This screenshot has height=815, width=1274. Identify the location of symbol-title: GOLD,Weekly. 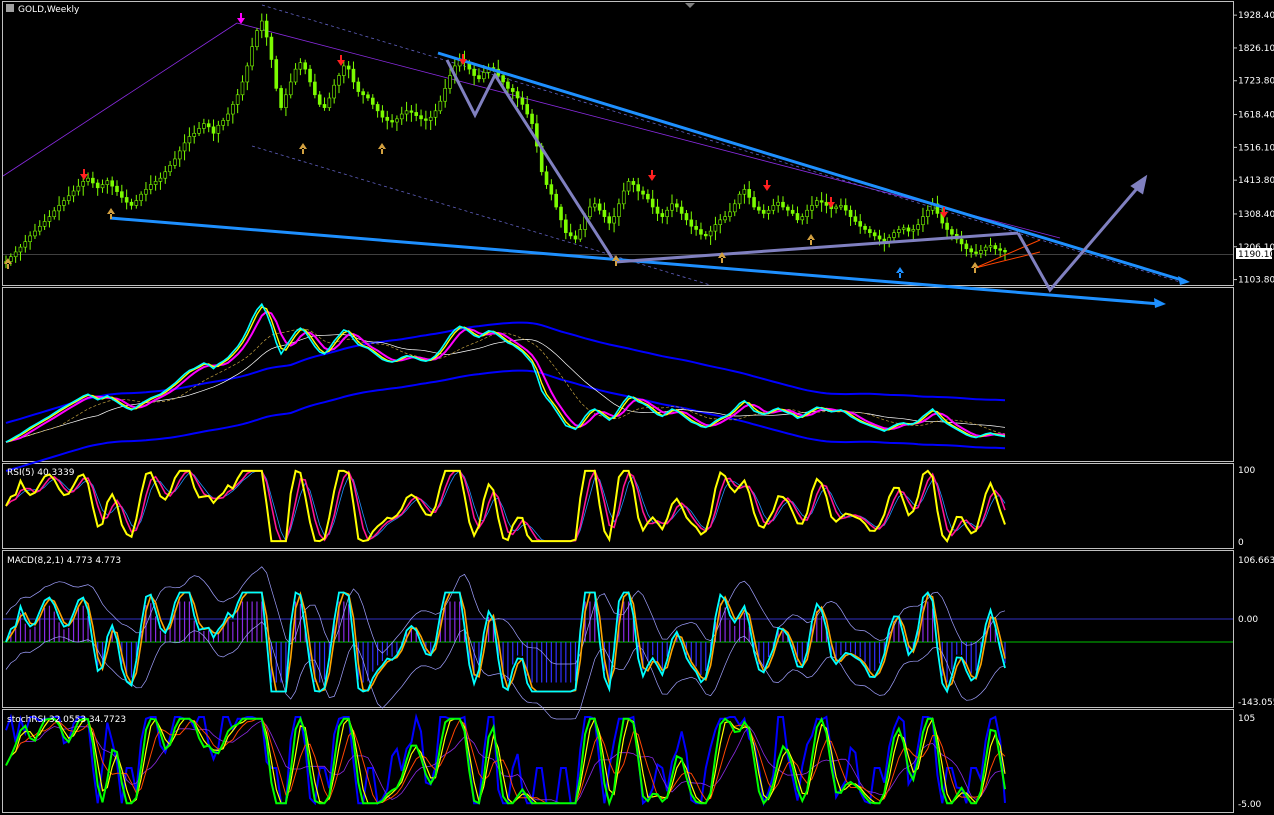
(49, 10).